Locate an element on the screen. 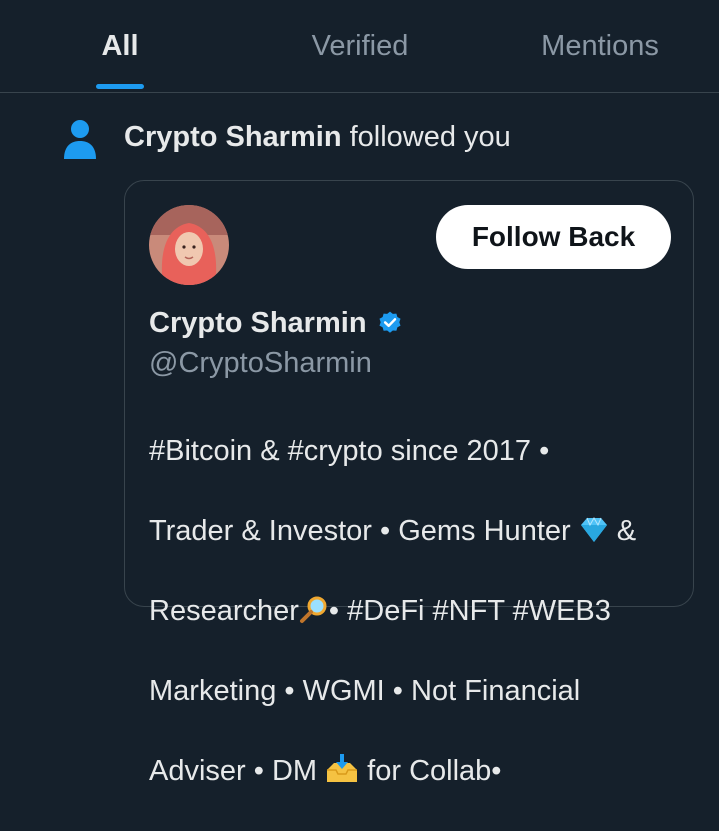  notification-text: Crypto Sharmin followed you is located at coordinates (317, 137).